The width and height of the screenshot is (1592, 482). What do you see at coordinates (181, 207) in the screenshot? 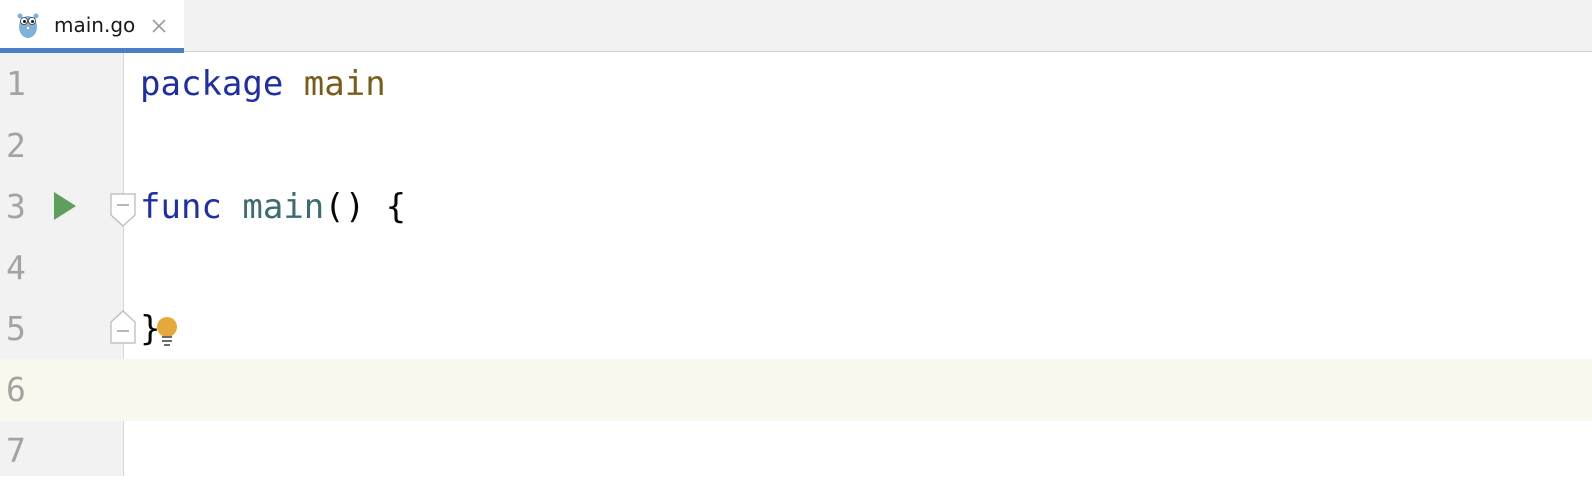
I see `keyword-token: func` at bounding box center [181, 207].